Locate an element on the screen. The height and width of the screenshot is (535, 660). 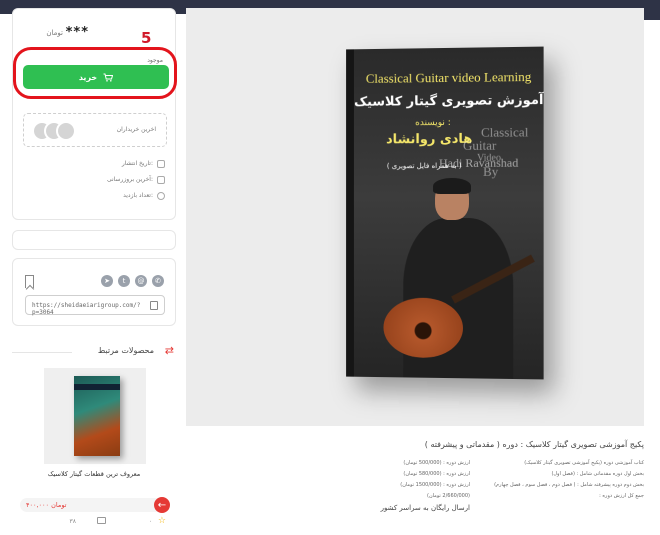
share-icons: ➤ t @ ✆ is located at coordinates (132, 281).